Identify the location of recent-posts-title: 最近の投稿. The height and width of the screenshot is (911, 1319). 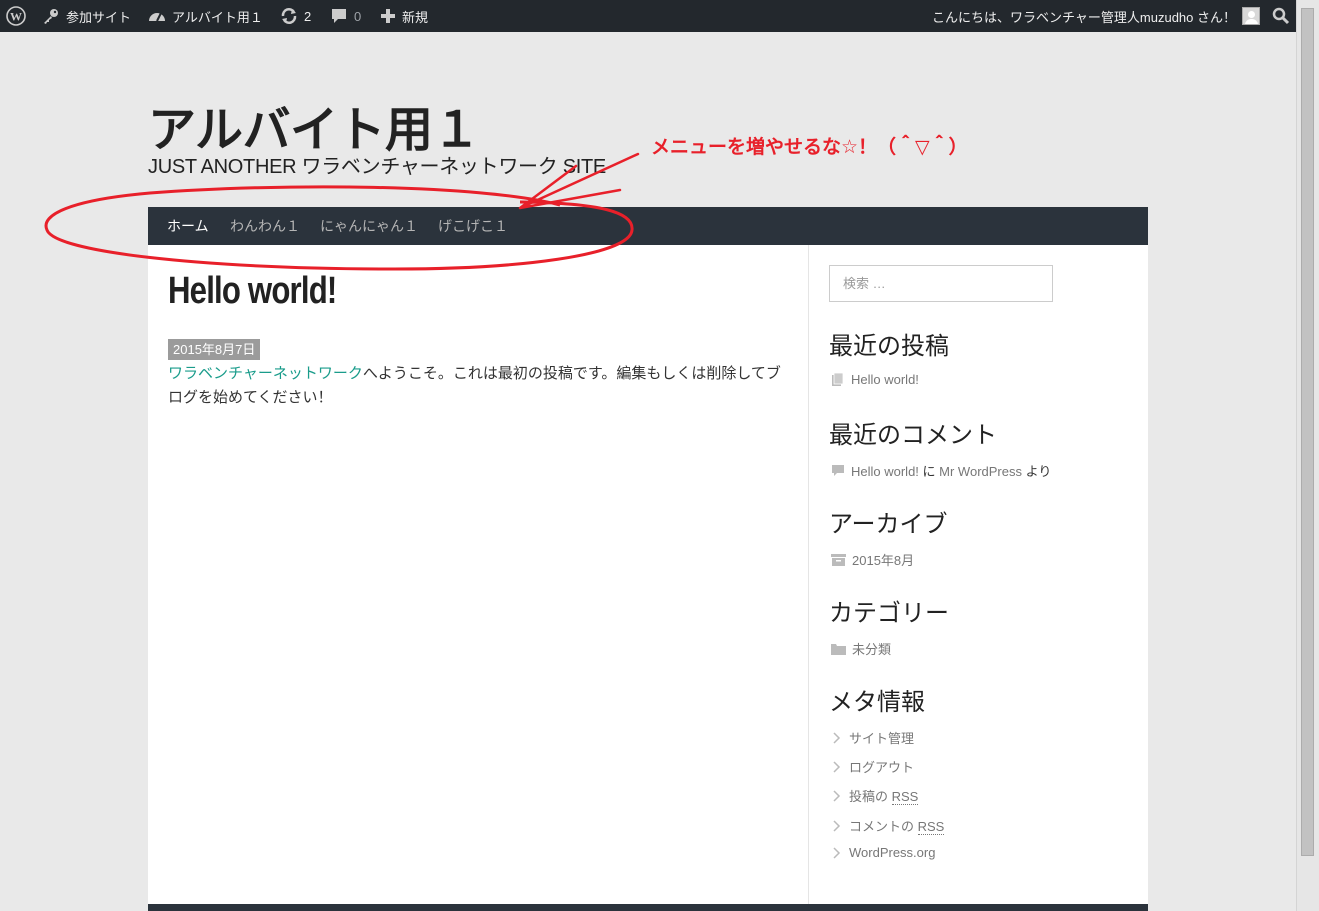
(889, 346).